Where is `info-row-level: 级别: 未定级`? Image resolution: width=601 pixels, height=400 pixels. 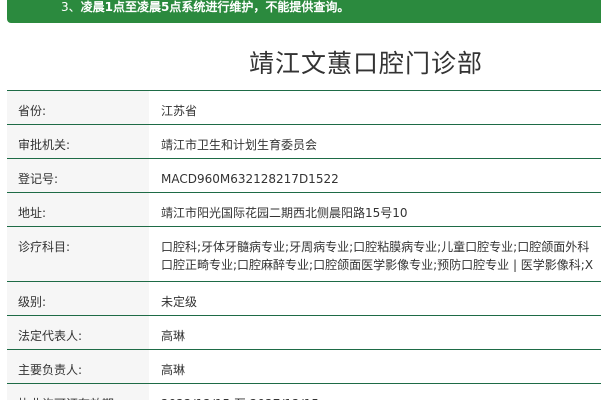 info-row-level: 级别: 未定级 is located at coordinates (304, 298).